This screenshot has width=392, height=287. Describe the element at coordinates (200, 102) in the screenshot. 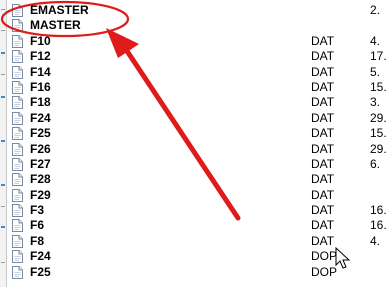

I see `file-row: F18 DAT 3.` at that location.